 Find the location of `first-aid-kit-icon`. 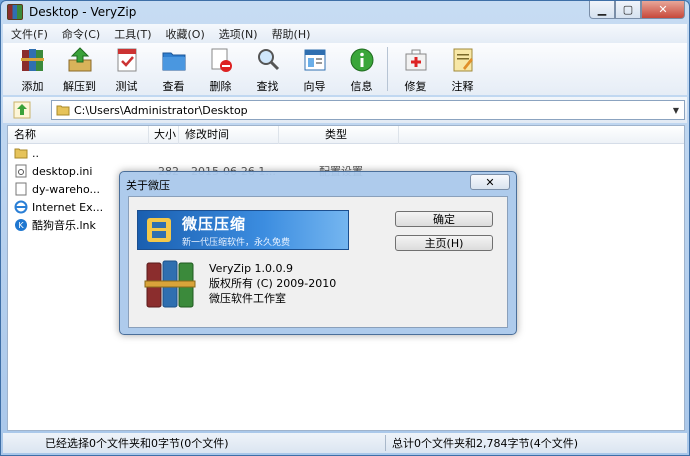

first-aid-kit-icon is located at coordinates (416, 60).